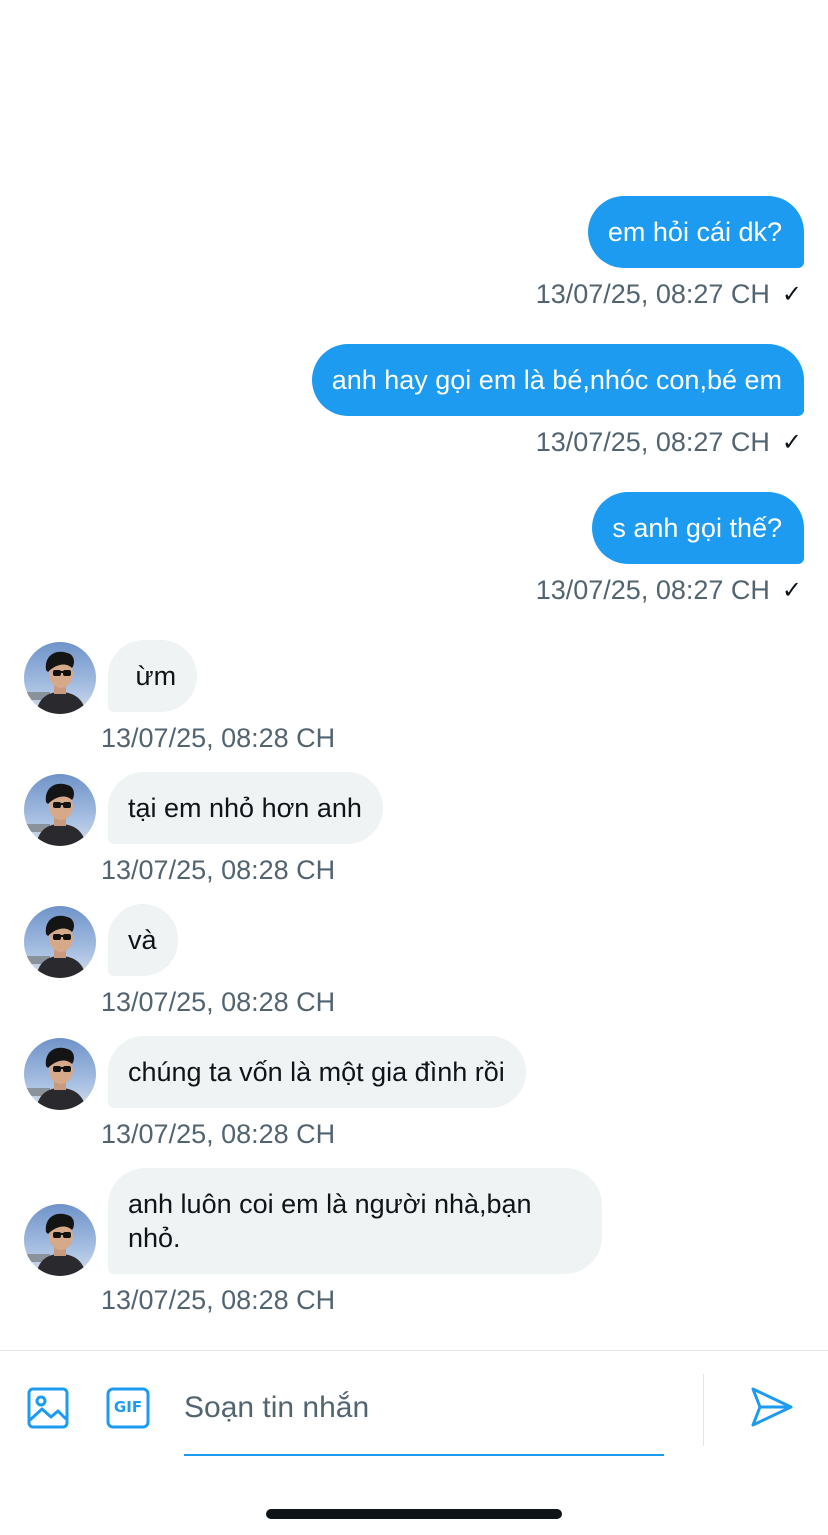 The image size is (828, 1535). Describe the element at coordinates (772, 1409) in the screenshot. I see `send-icon` at that location.